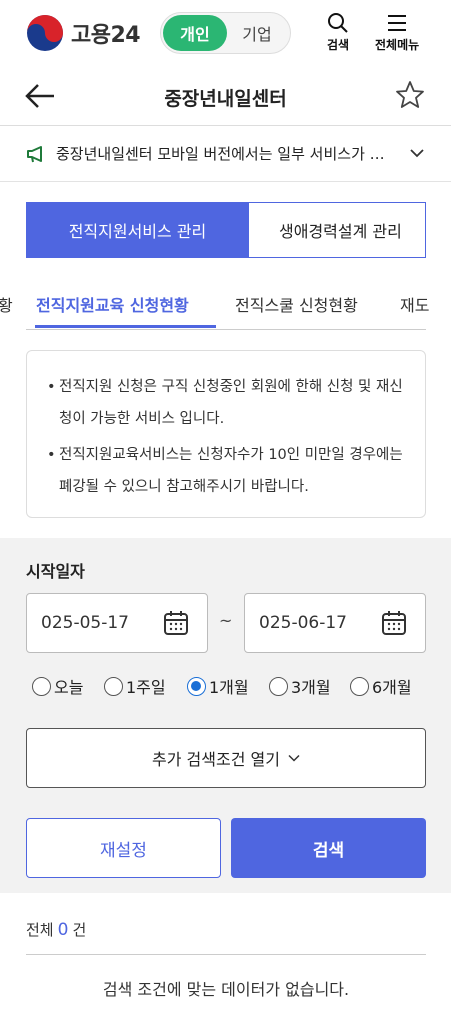  I want to click on hamburger-icon, so click(397, 23).